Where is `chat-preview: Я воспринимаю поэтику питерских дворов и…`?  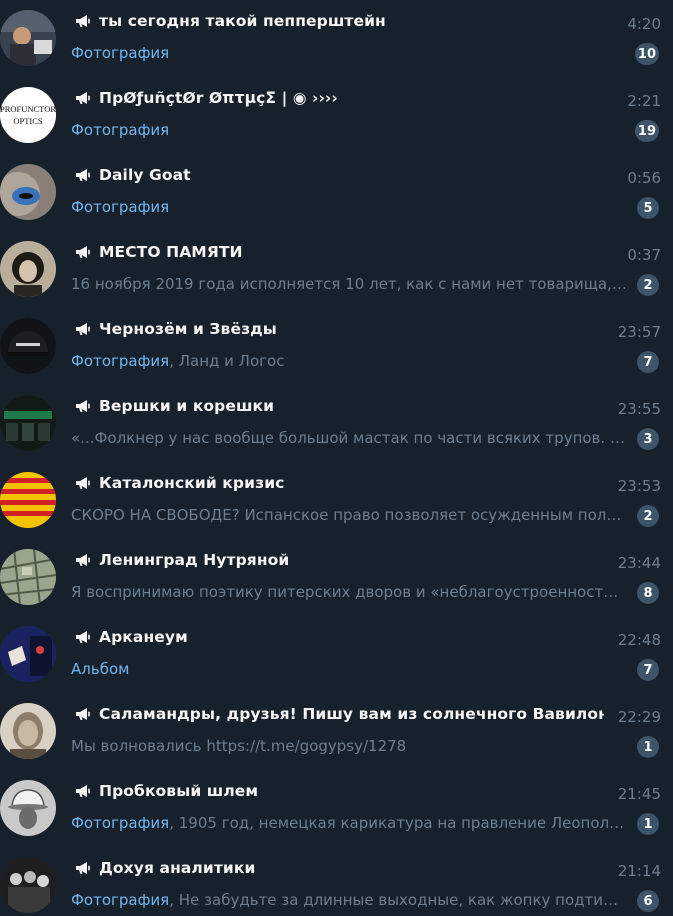 chat-preview: Я воспринимаю поэтику питерских дворов и… is located at coordinates (349, 592).